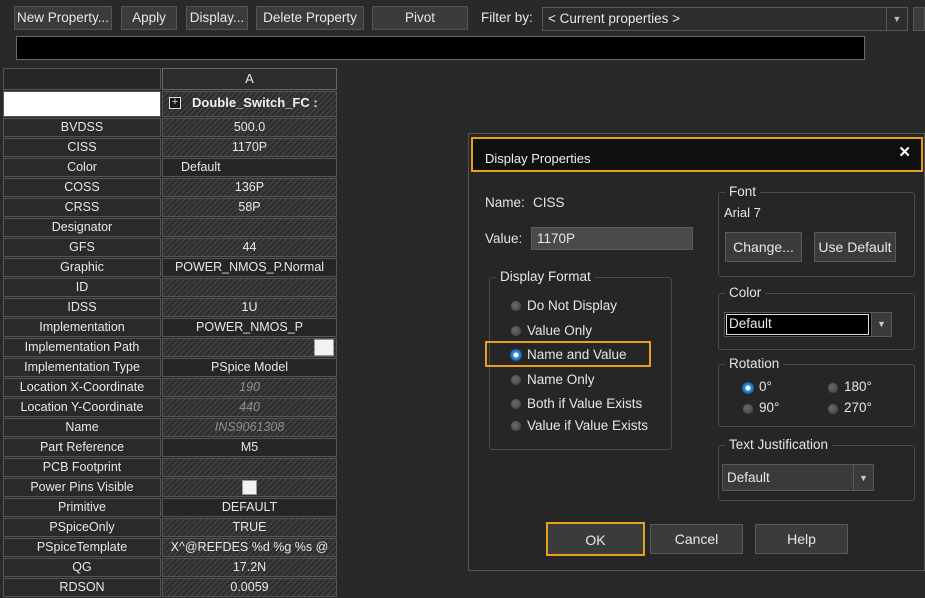  I want to click on power-pins-visible-checkbox, so click(249, 487).